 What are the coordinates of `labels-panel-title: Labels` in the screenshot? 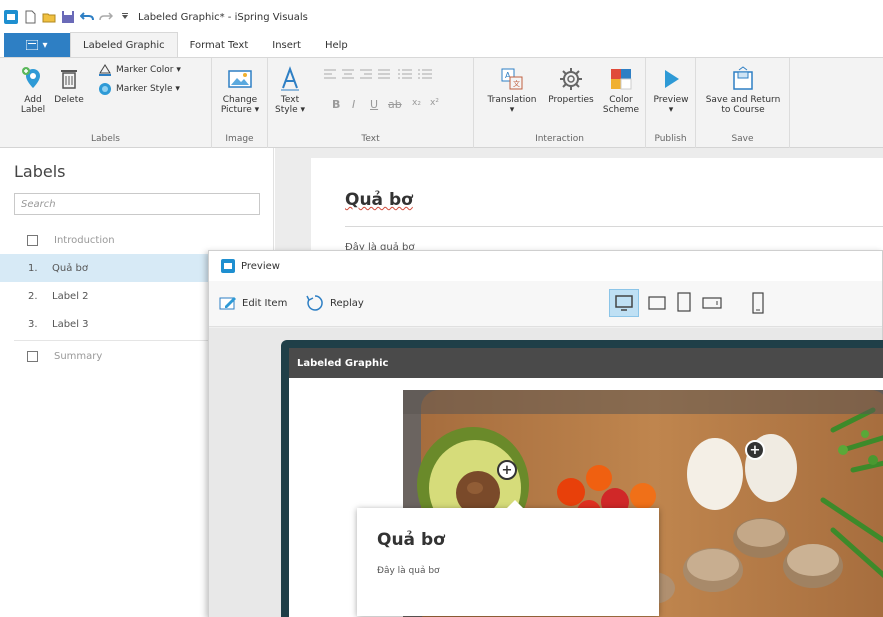 It's located at (40, 171).